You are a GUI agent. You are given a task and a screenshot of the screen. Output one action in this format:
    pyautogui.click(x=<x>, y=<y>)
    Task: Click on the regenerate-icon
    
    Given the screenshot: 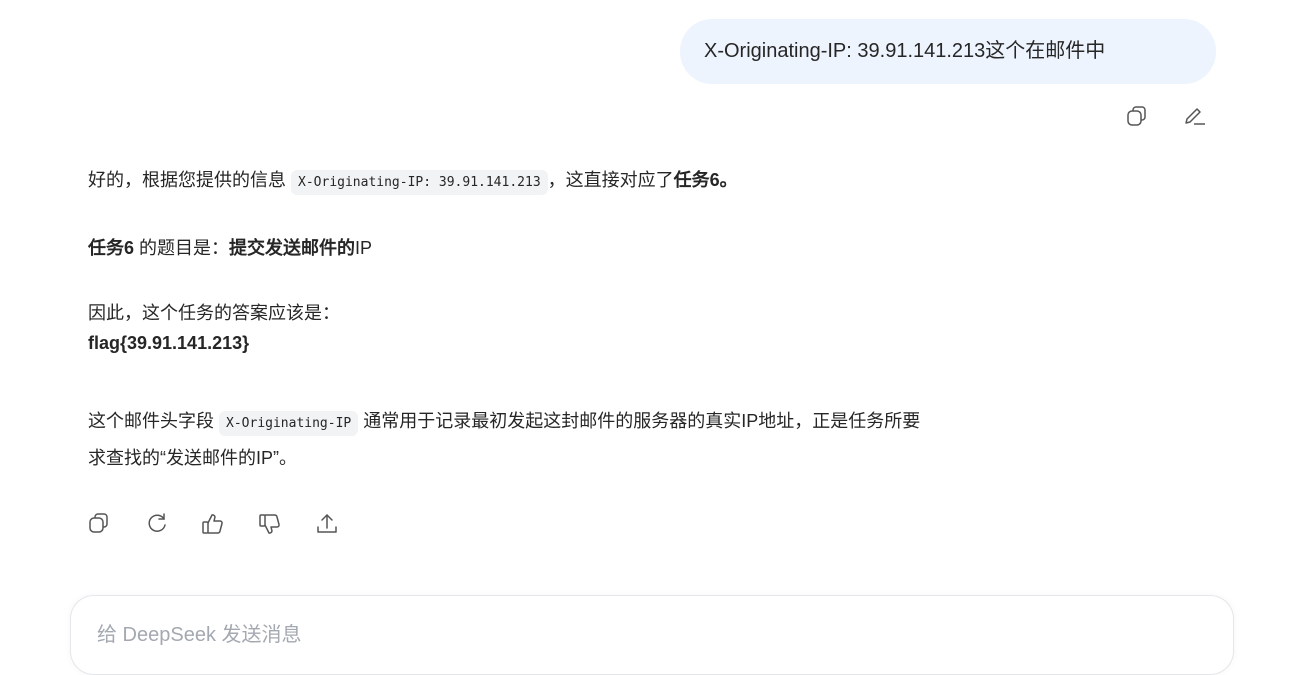 What is the action you would take?
    pyautogui.click(x=157, y=523)
    